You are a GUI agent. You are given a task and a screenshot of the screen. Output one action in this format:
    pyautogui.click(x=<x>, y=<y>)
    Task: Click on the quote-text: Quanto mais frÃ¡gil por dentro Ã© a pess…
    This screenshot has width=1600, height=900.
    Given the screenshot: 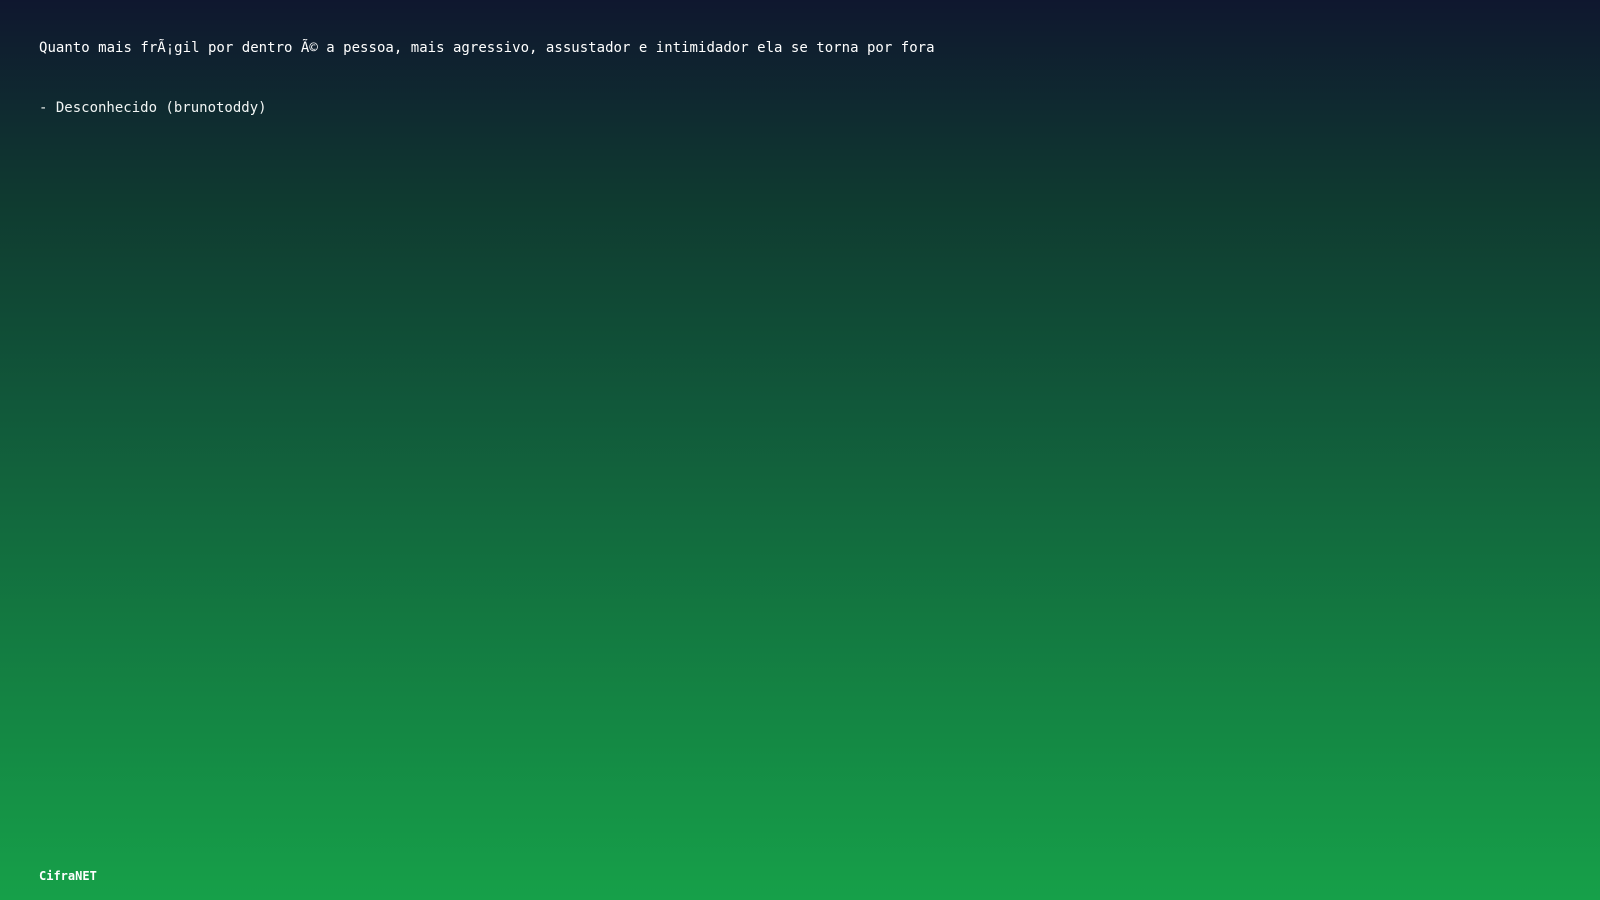 What is the action you would take?
    pyautogui.click(x=487, y=48)
    